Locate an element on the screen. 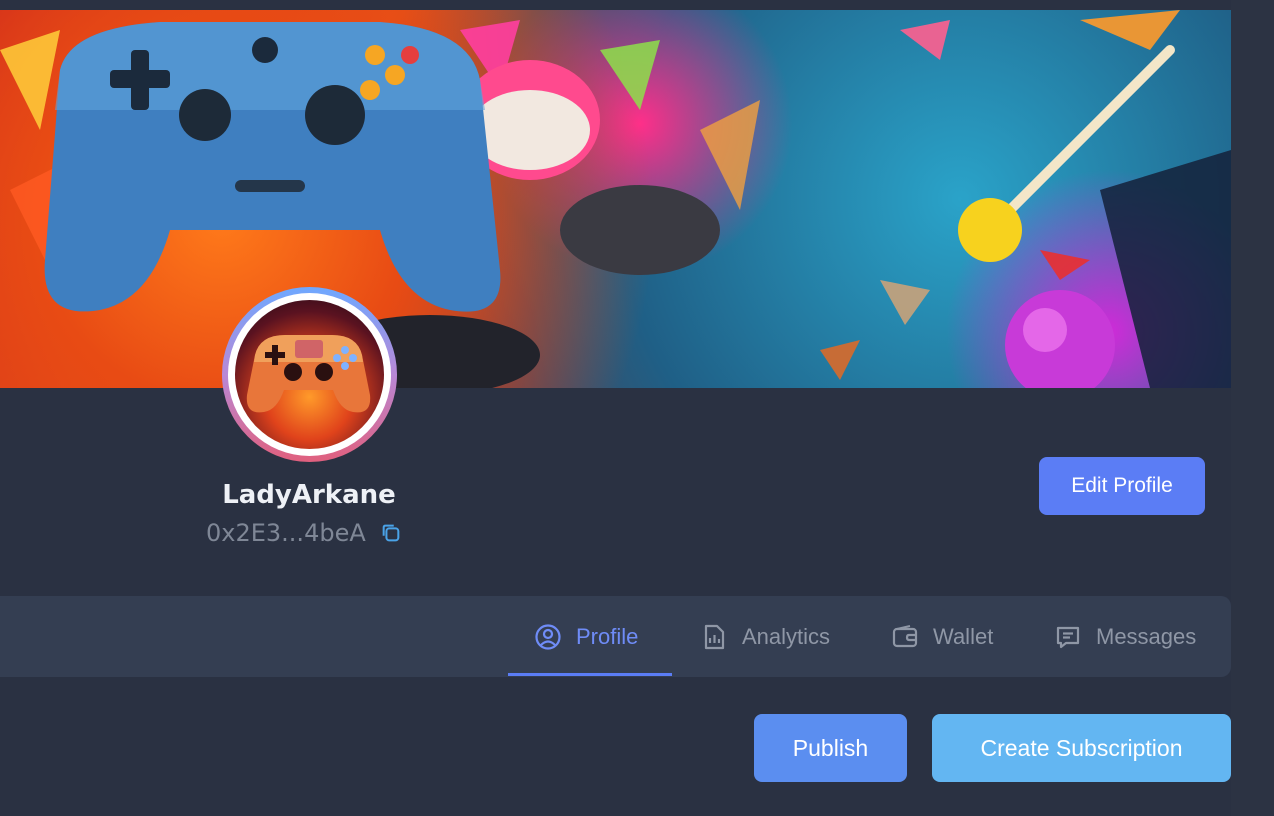 This screenshot has width=1274, height=816. avatar is located at coordinates (309, 374).